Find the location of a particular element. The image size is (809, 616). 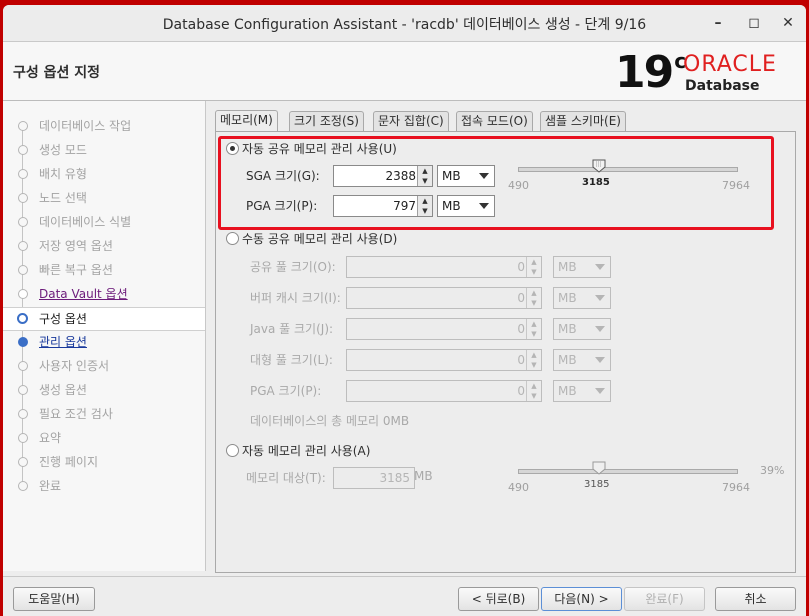

tab-label: 접속 모드(O) is located at coordinates (494, 121).